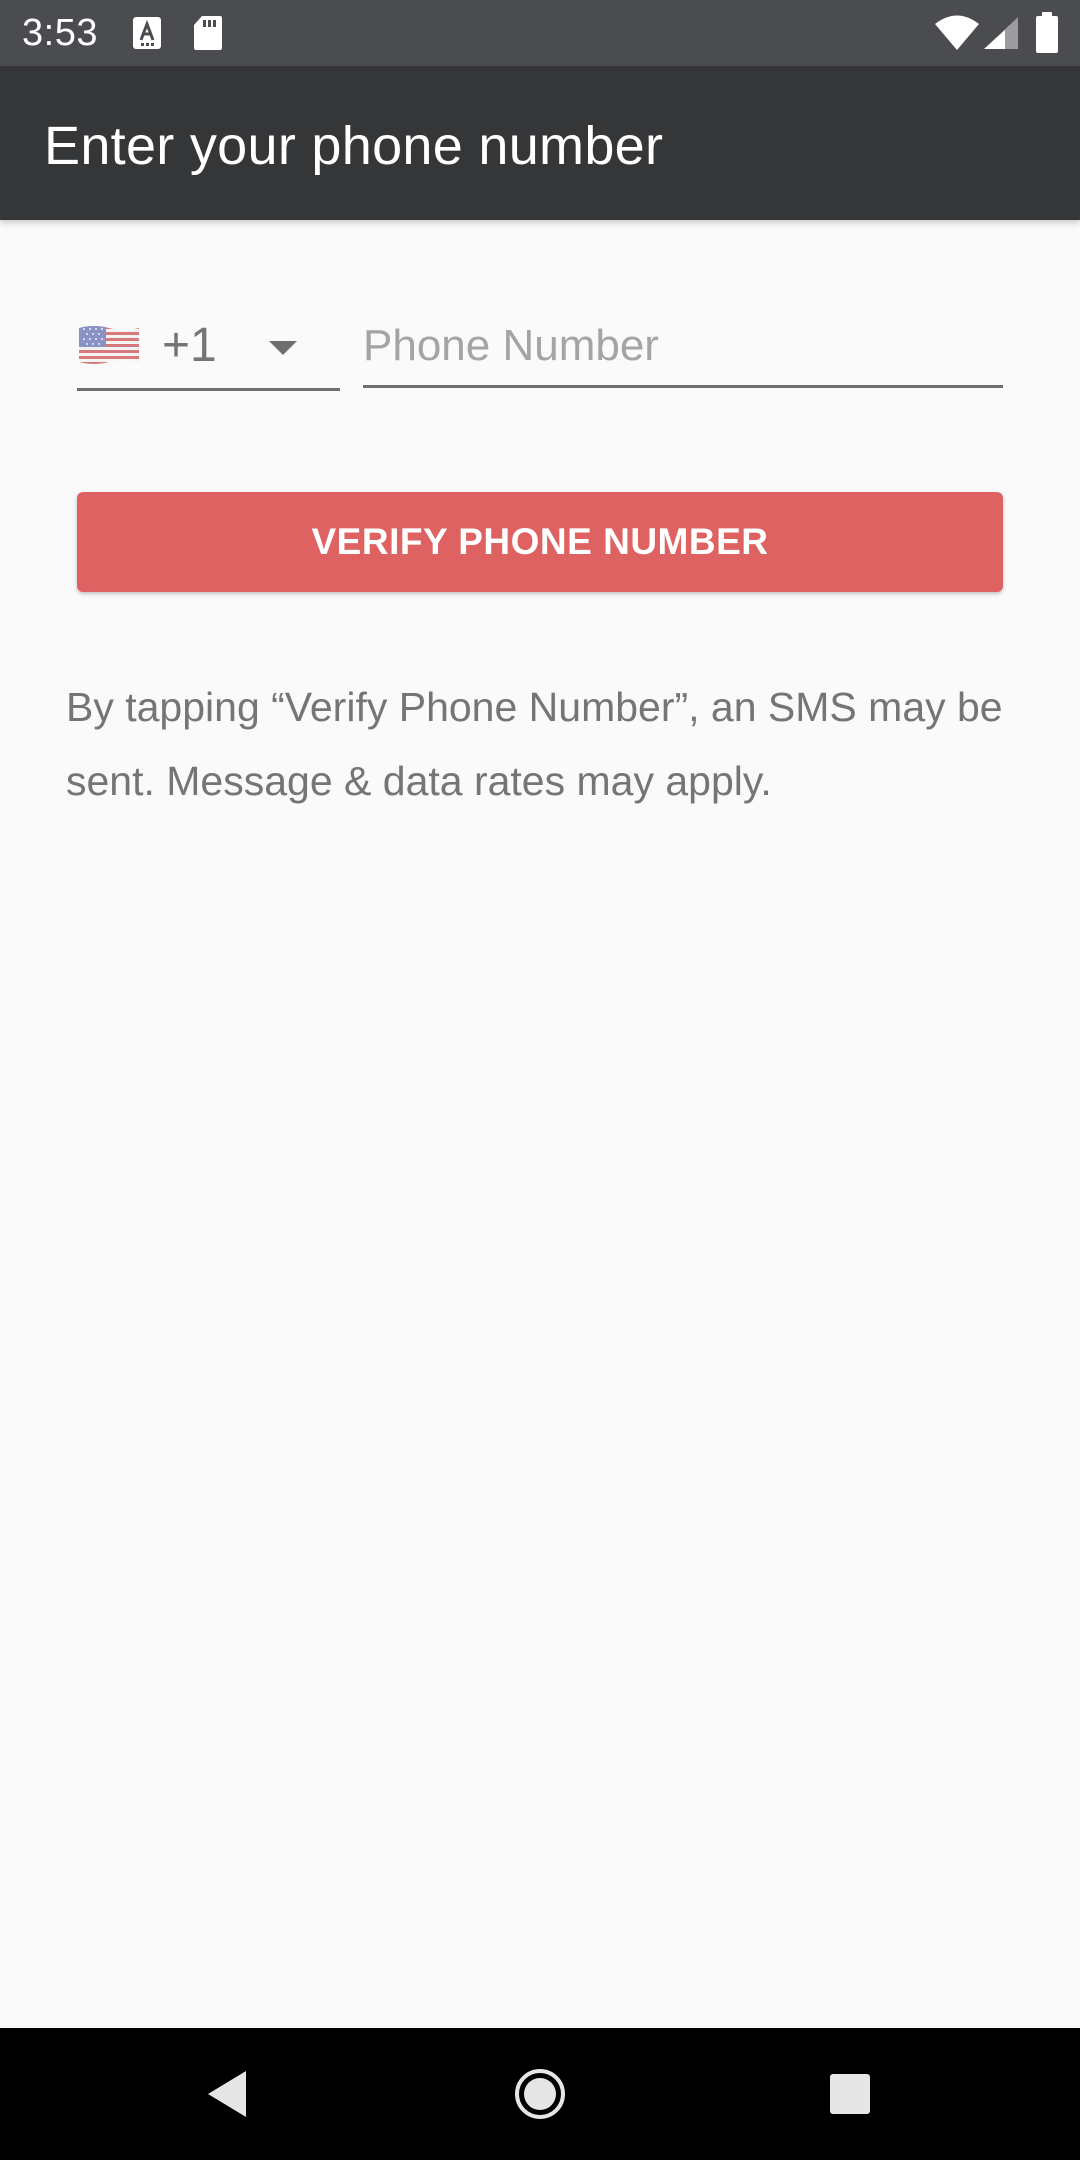 This screenshot has width=1080, height=2160. Describe the element at coordinates (208, 33) in the screenshot. I see `sd-card-icon` at that location.